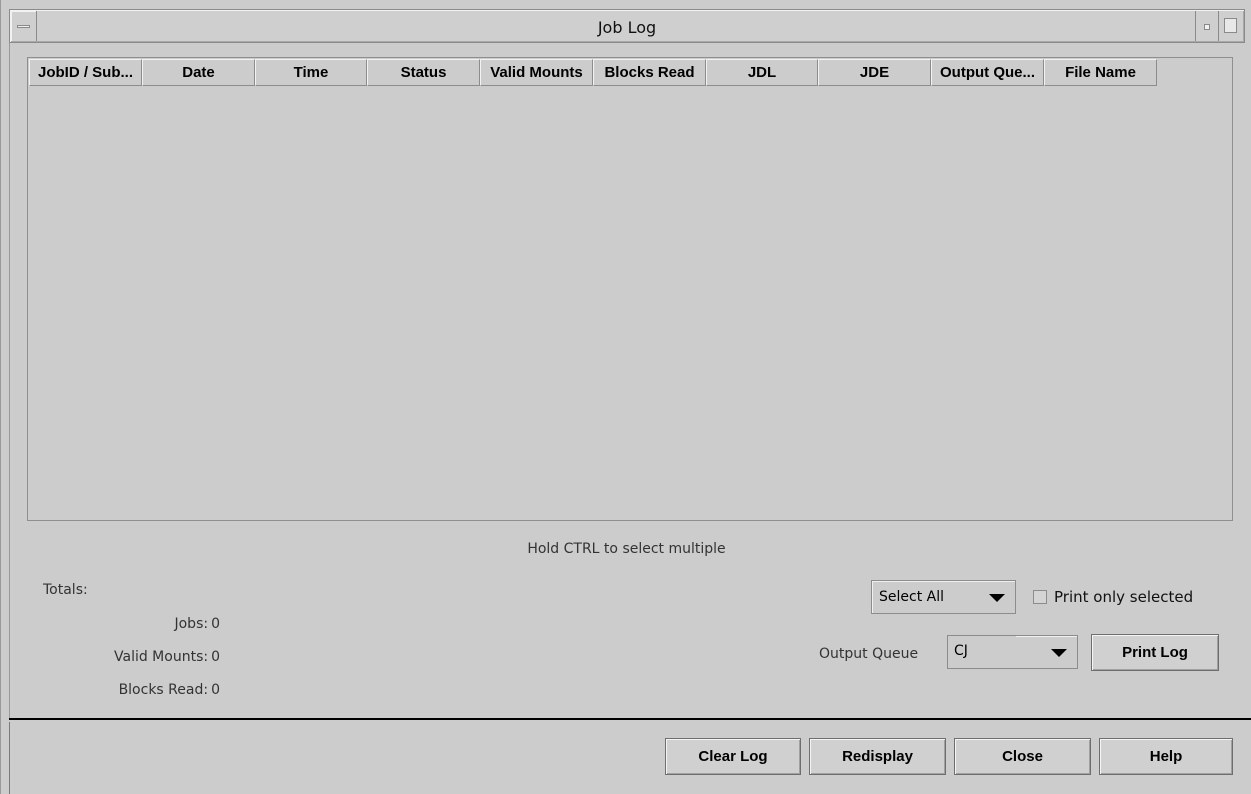 This screenshot has width=1251, height=794. Describe the element at coordinates (630, 719) in the screenshot. I see `footer-separator` at that location.